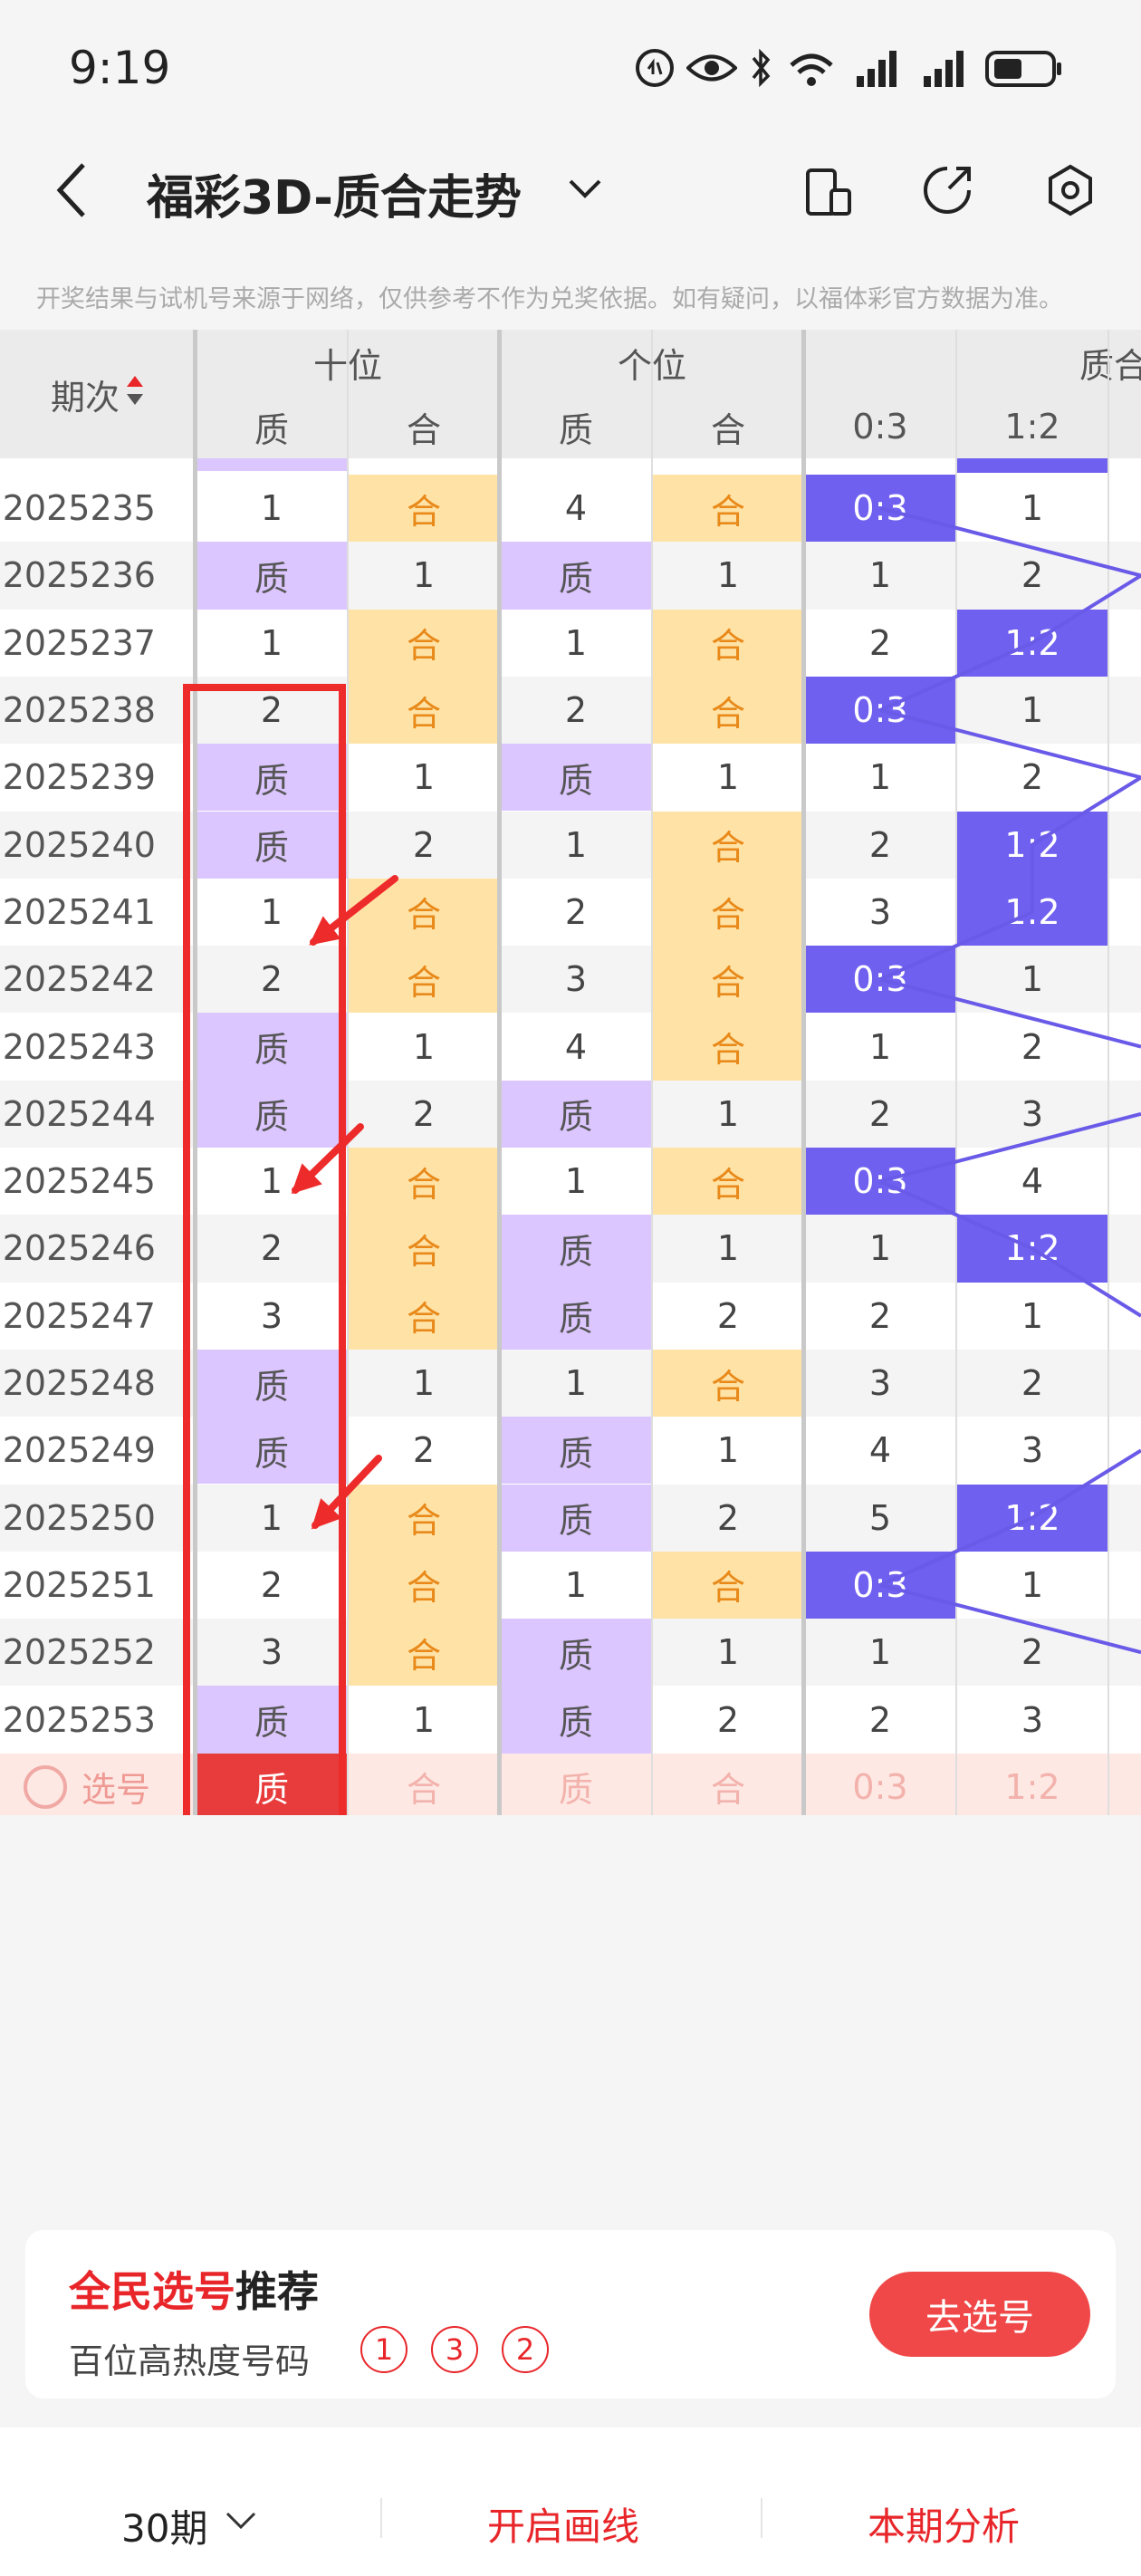  What do you see at coordinates (947, 190) in the screenshot?
I see `share-icon` at bounding box center [947, 190].